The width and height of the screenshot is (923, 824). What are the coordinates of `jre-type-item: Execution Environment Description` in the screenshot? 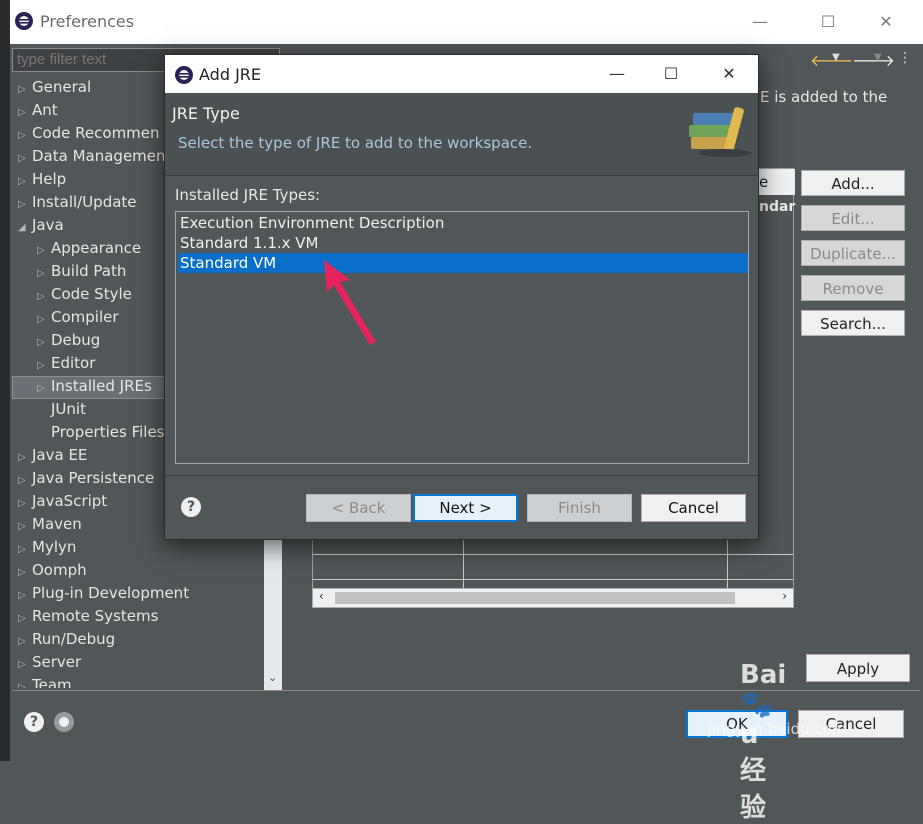 It's located at (463, 223).